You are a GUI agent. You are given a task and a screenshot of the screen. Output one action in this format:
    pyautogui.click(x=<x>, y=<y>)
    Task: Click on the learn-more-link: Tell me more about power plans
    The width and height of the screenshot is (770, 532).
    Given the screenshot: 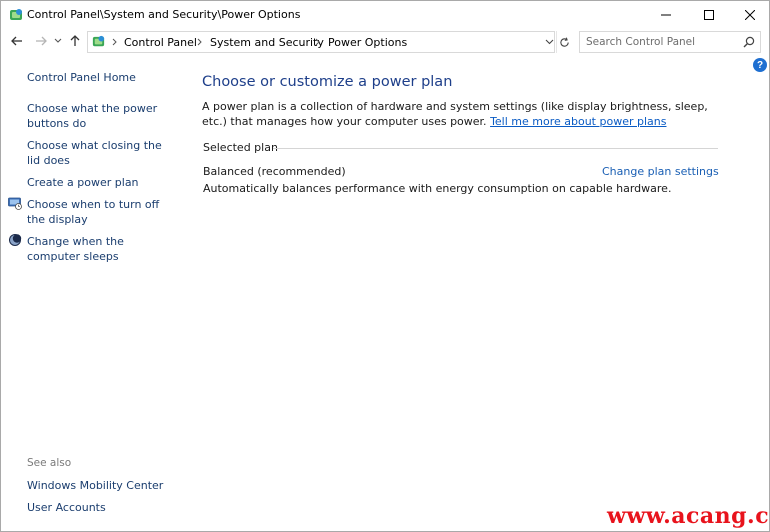 What is the action you would take?
    pyautogui.click(x=578, y=121)
    